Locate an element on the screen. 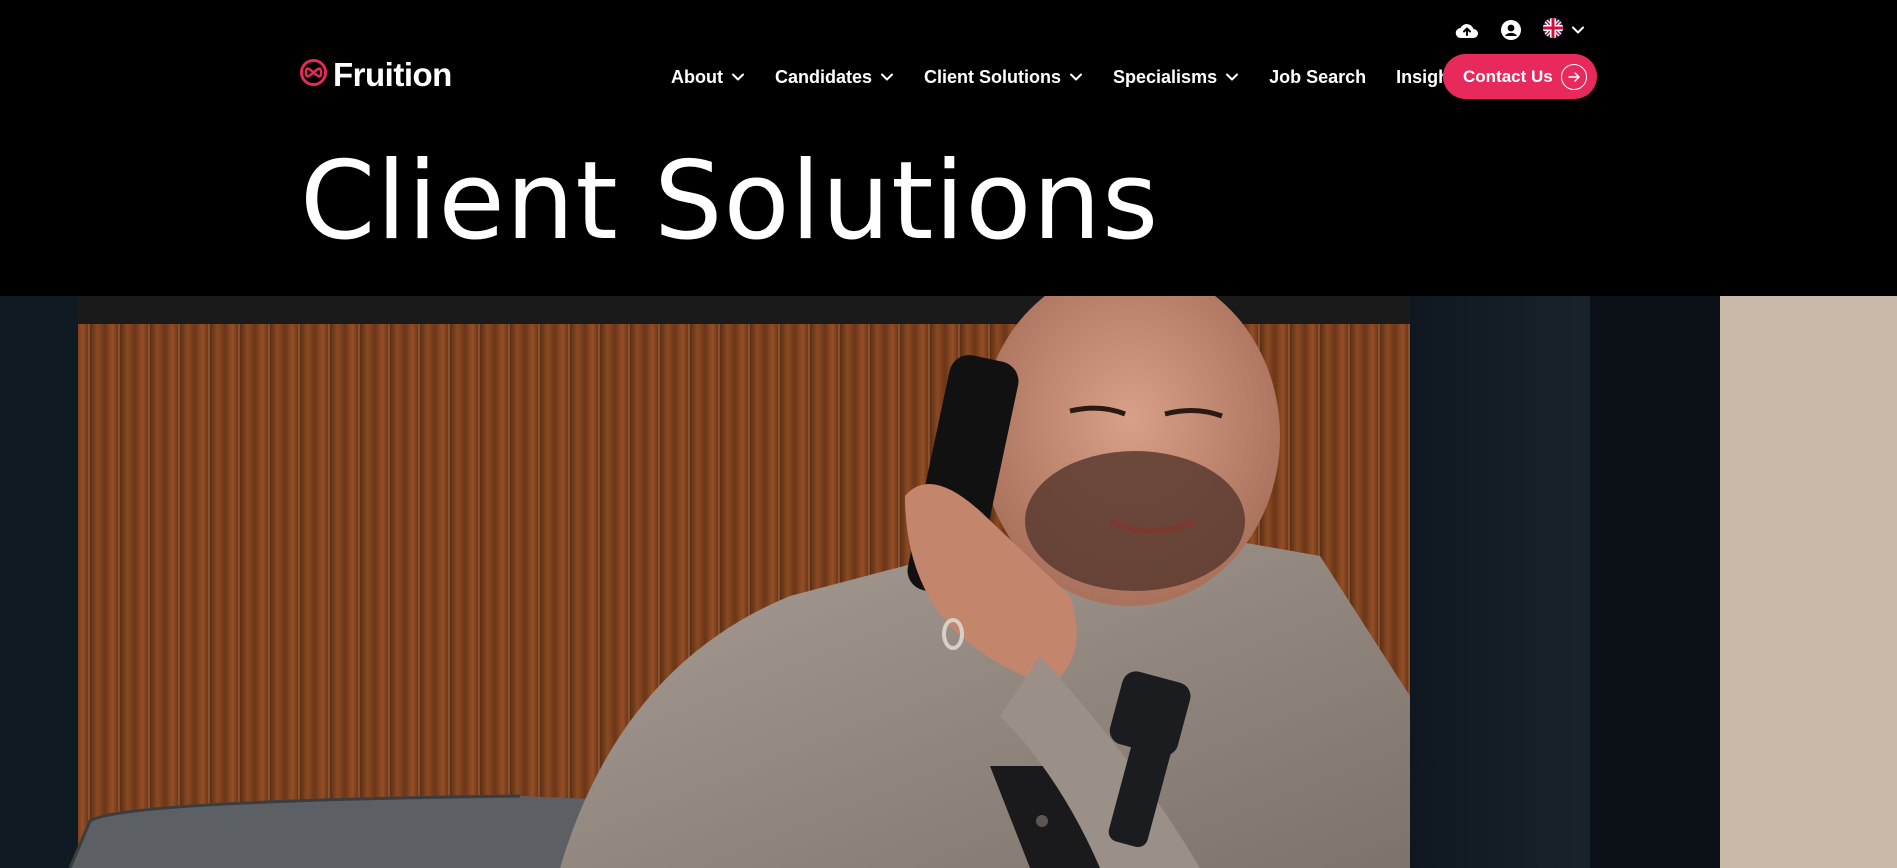 The image size is (1897, 868). nav-item-label: Candidates is located at coordinates (823, 76).